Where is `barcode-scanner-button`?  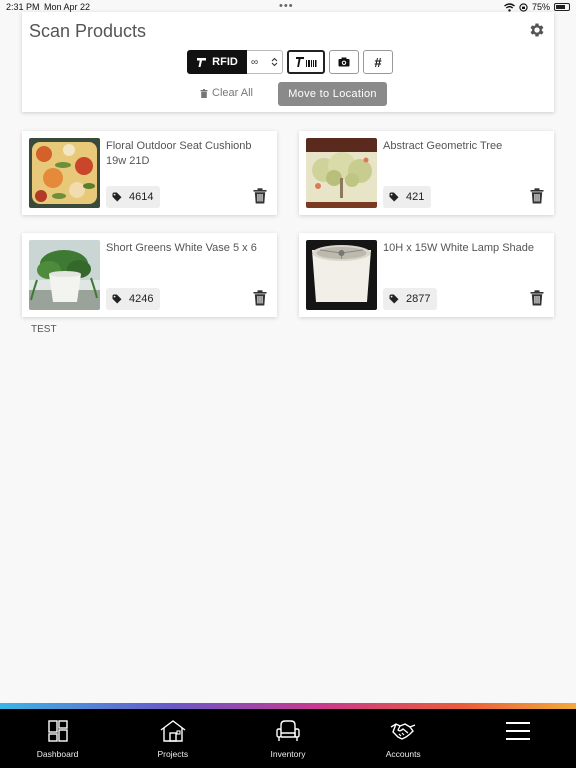
barcode-scanner-button is located at coordinates (306, 62).